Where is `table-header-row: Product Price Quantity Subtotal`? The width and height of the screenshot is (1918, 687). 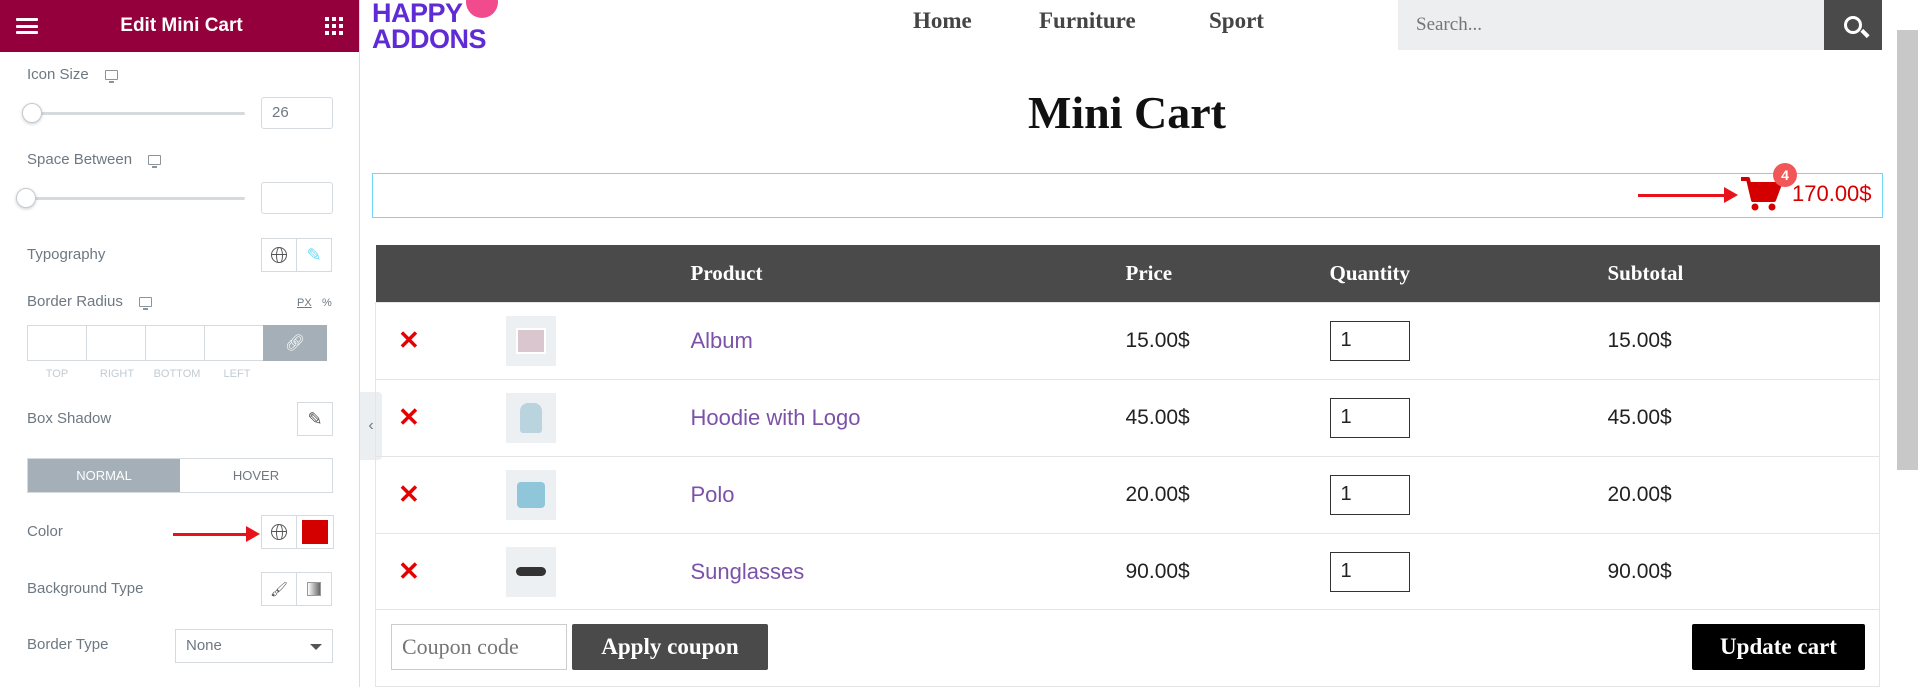
table-header-row: Product Price Quantity Subtotal is located at coordinates (1127, 273).